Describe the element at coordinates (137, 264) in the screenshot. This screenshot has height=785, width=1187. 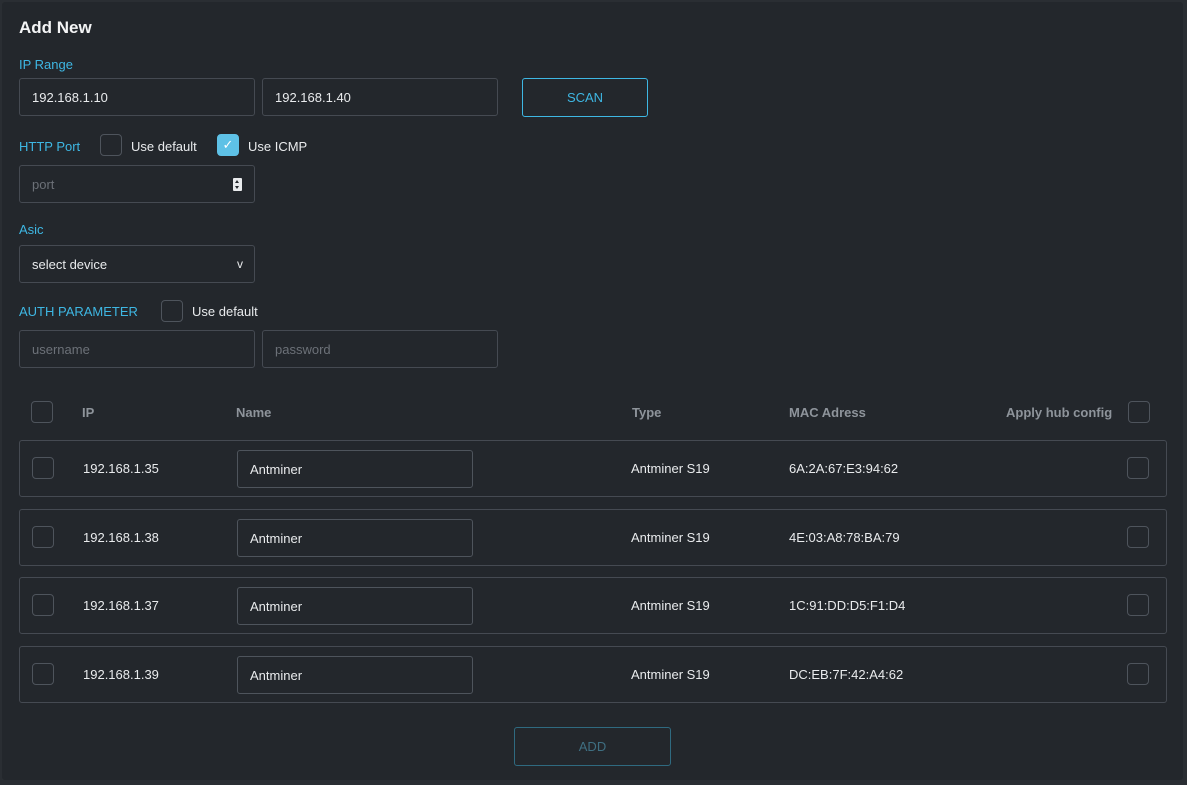
I see `asic-select: select device v` at that location.